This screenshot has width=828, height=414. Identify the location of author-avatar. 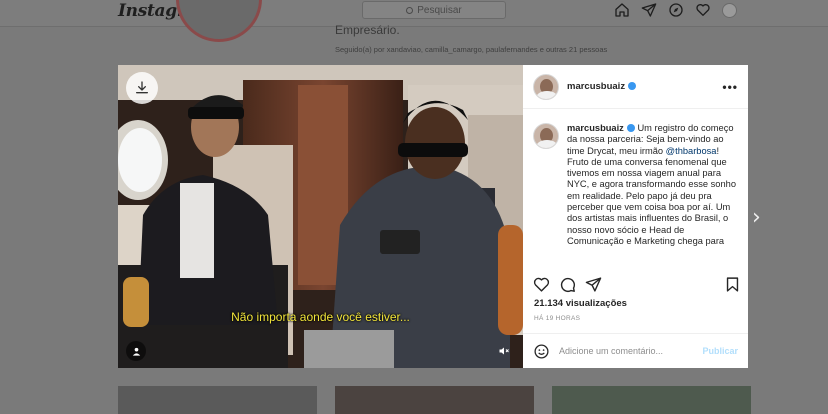
(546, 86).